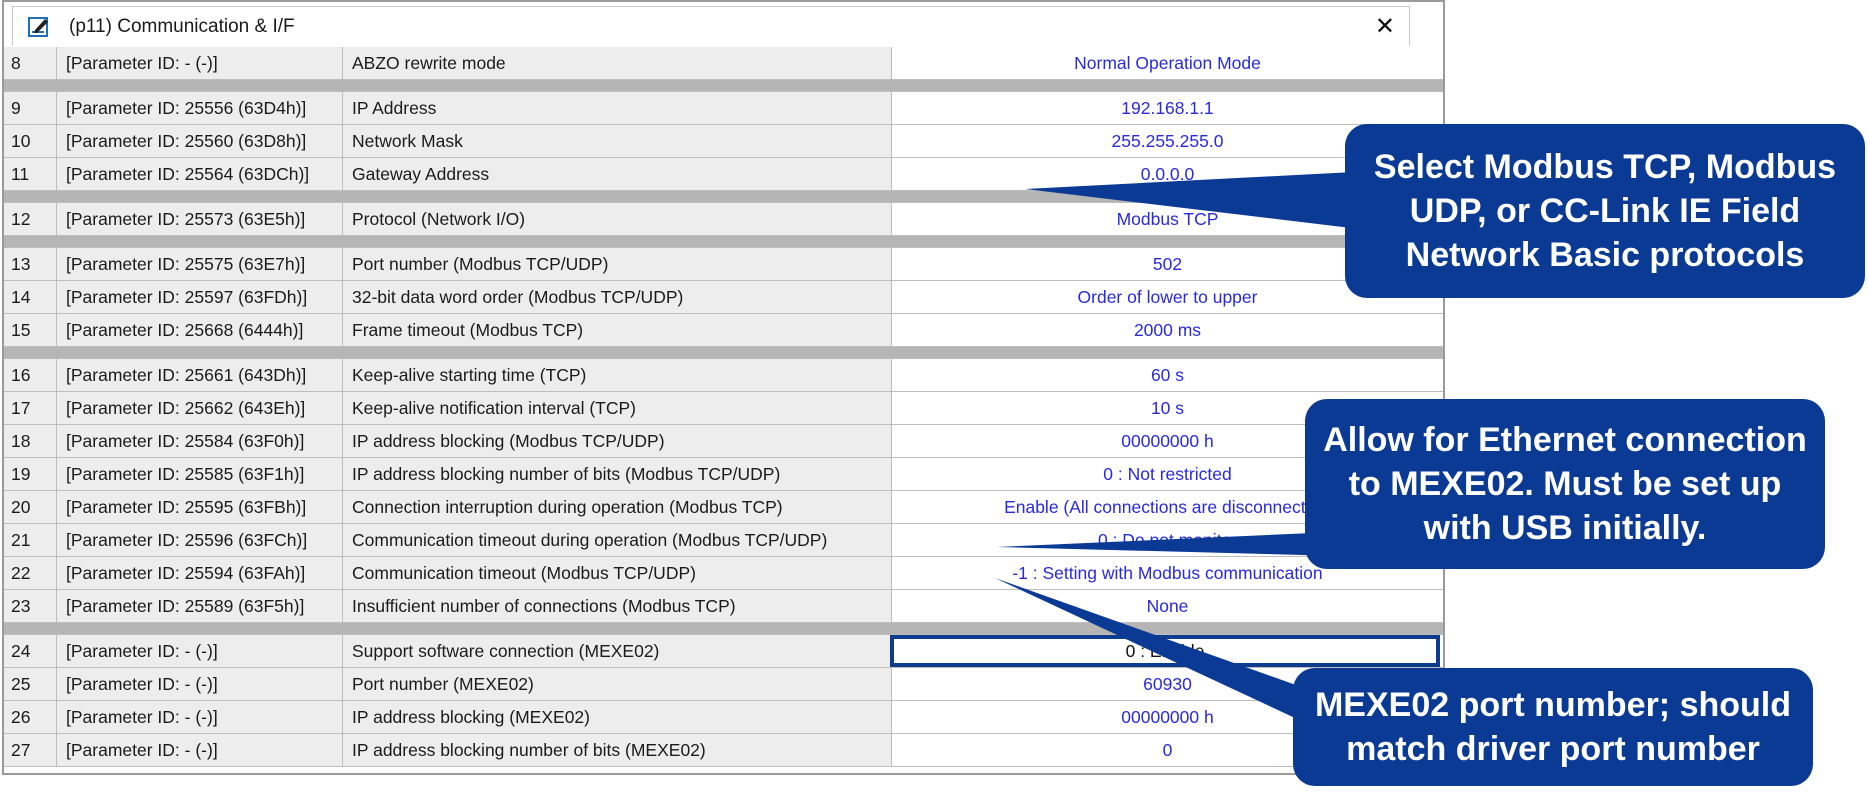 Image resolution: width=1868 pixels, height=794 pixels. Describe the element at coordinates (617, 264) in the screenshot. I see `parameter-name: Port number (Modbus TCP/UDP)` at that location.